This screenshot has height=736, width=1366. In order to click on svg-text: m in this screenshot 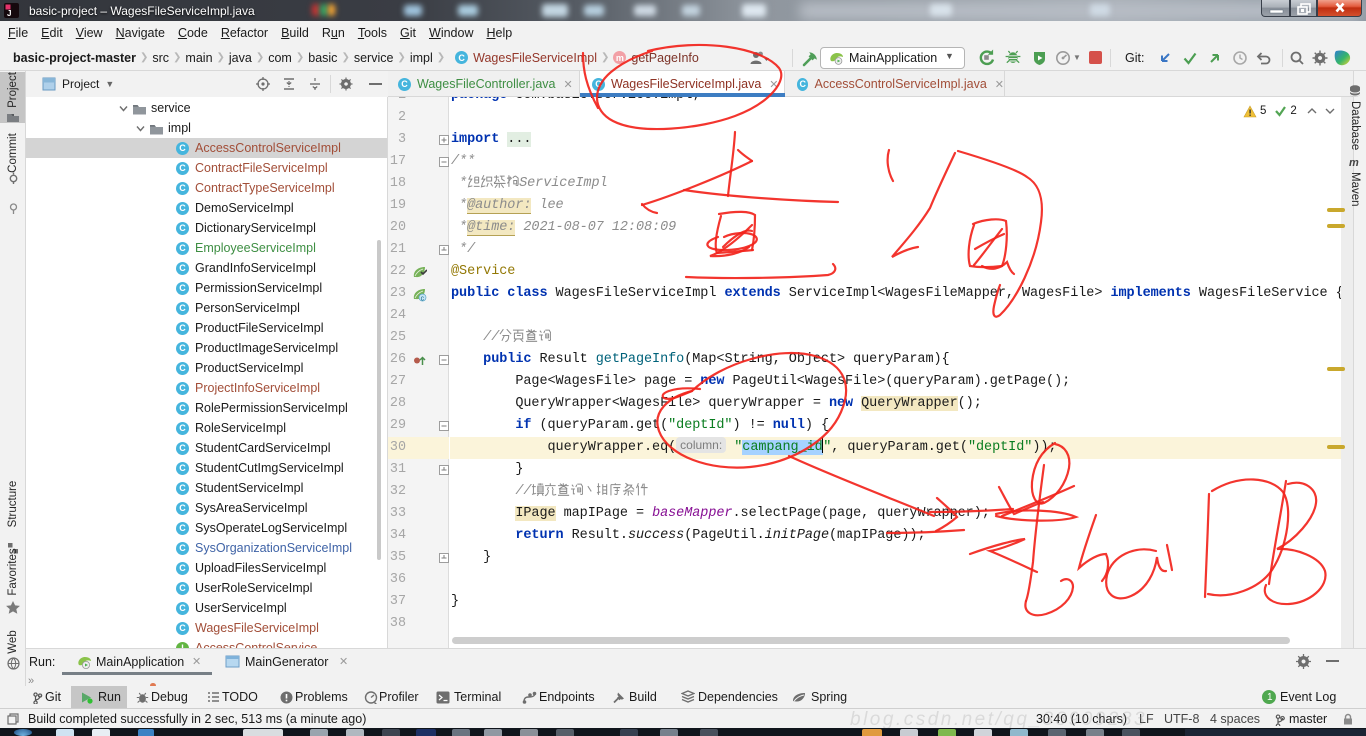, I will do `click(1354, 162)`.